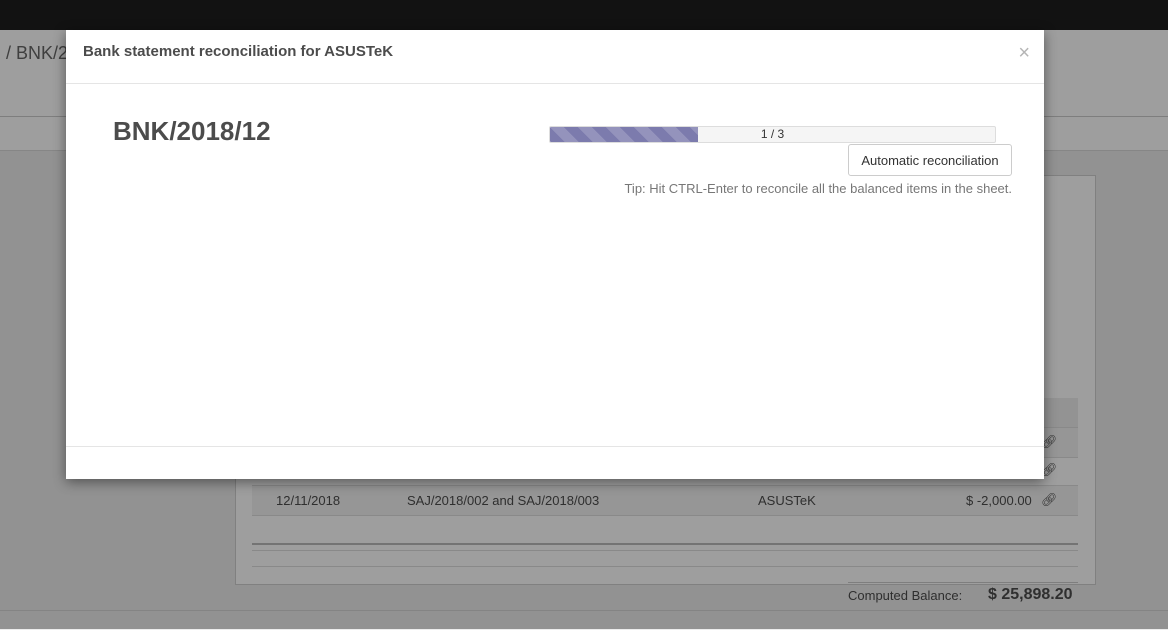  I want to click on reconciliation-progress-bar: 1 / 3, so click(772, 134).